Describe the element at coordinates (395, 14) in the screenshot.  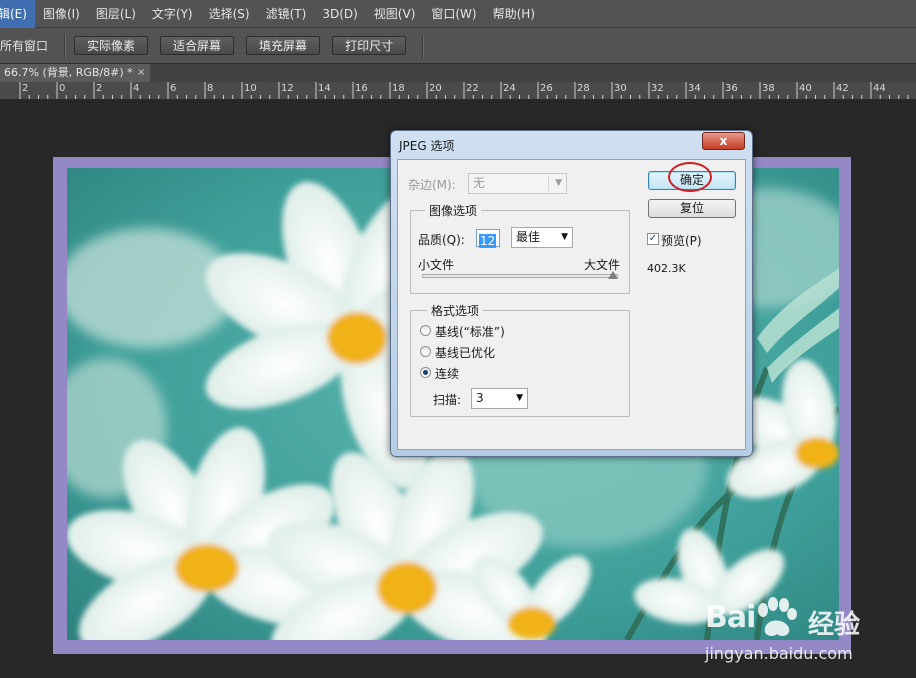
I see `menu-view: 视图(V)` at that location.